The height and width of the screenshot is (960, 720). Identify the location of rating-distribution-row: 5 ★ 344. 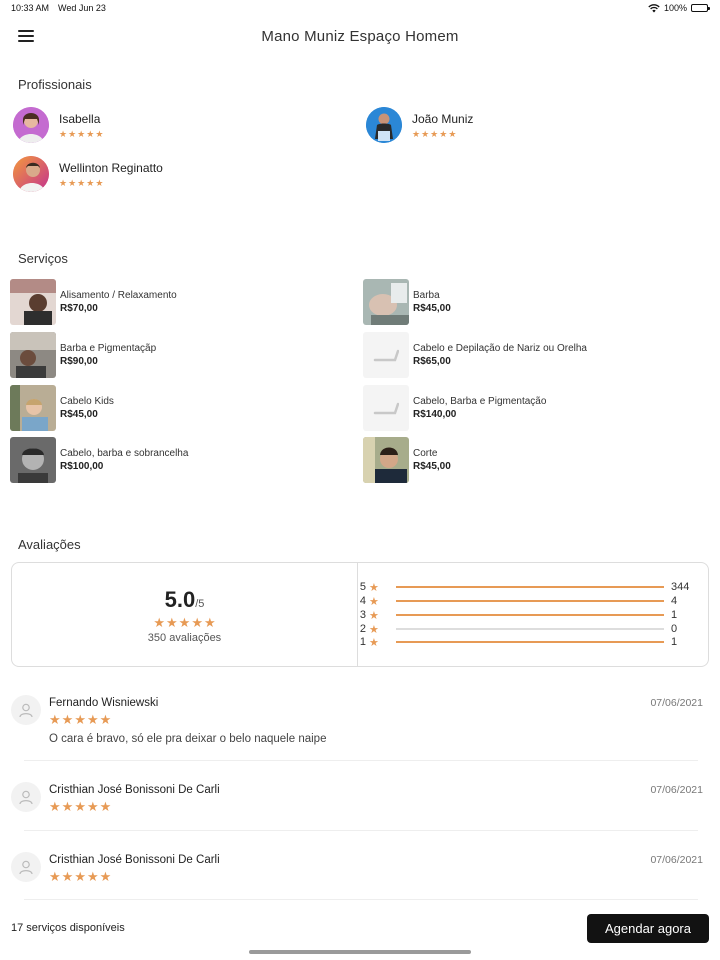
(526, 587).